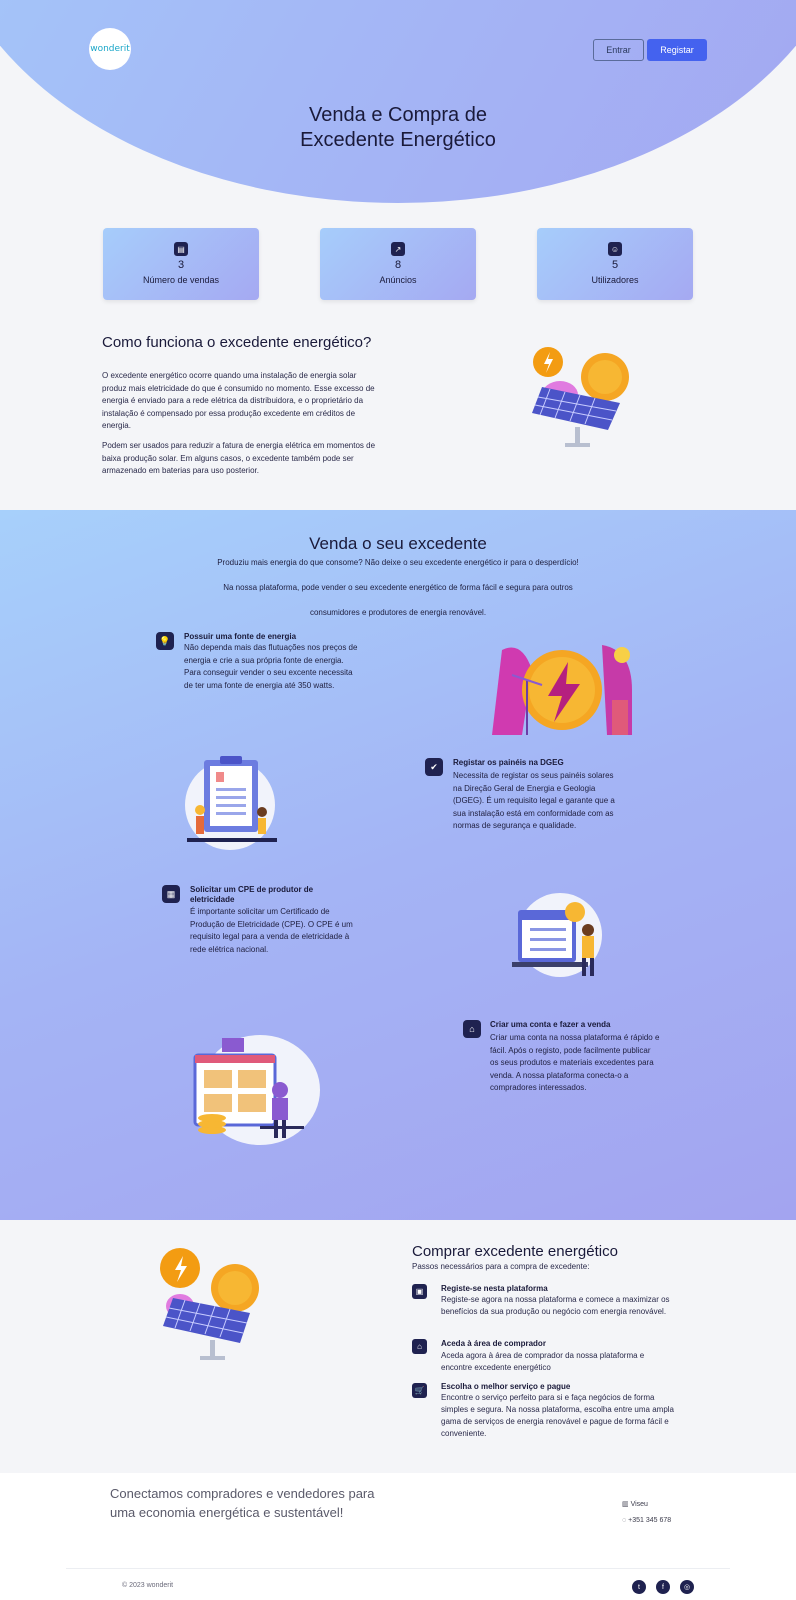  What do you see at coordinates (626, 1504) in the screenshot?
I see `map-icon: ▥` at bounding box center [626, 1504].